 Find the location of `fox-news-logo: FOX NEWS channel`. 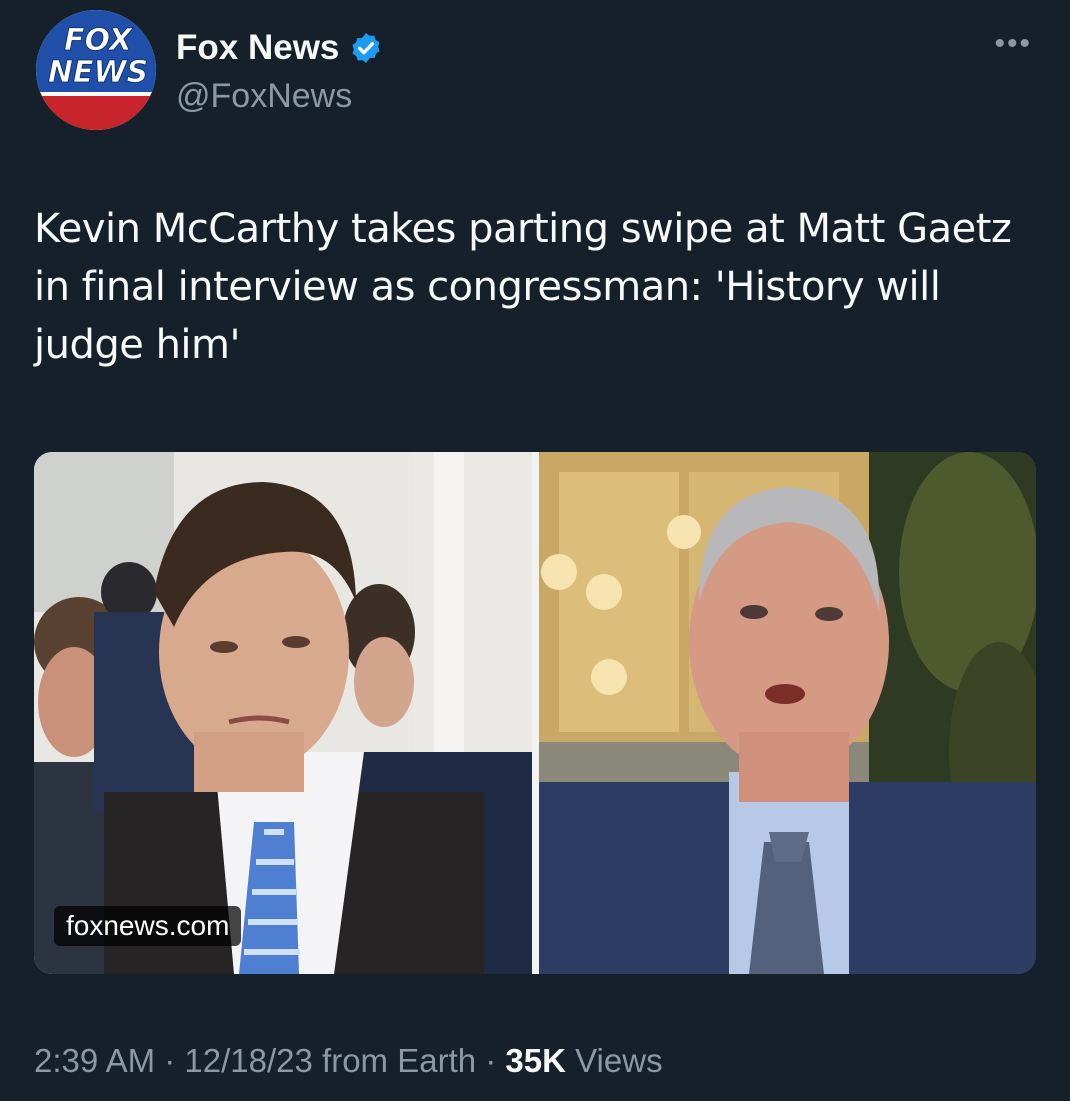

fox-news-logo: FOX NEWS channel is located at coordinates (96, 70).